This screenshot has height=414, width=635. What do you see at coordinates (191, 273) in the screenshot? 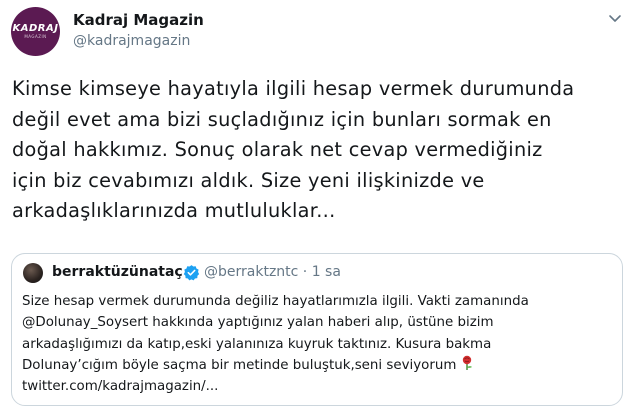
I see `verified-badge-icon` at bounding box center [191, 273].